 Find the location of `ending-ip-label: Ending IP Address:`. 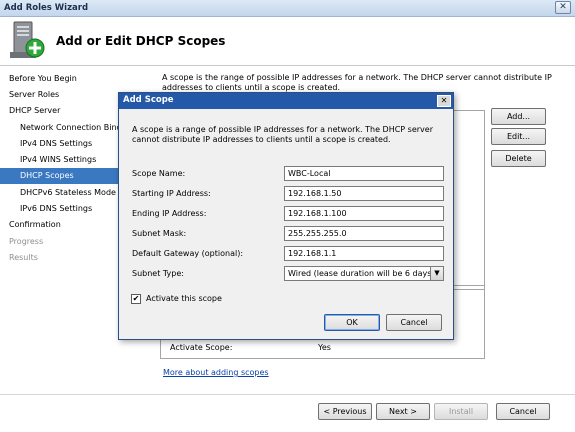

ending-ip-label: Ending IP Address: is located at coordinates (169, 213).